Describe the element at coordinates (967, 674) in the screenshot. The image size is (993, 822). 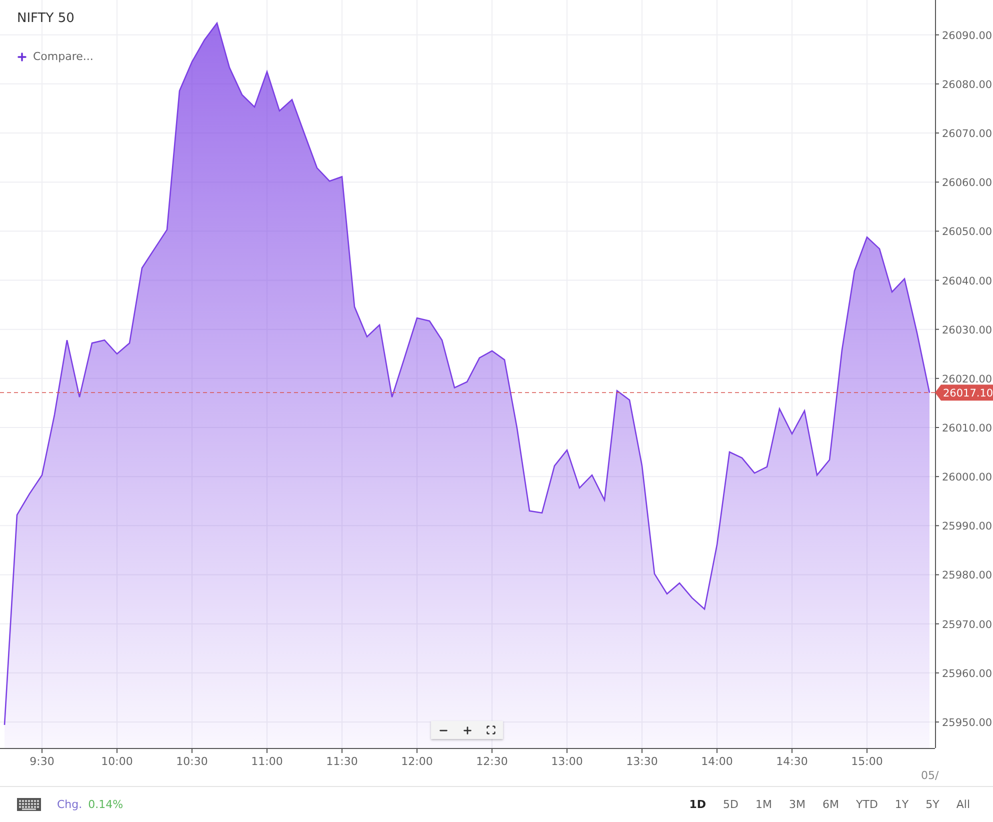
I see `axis-label: 25960.00` at that location.